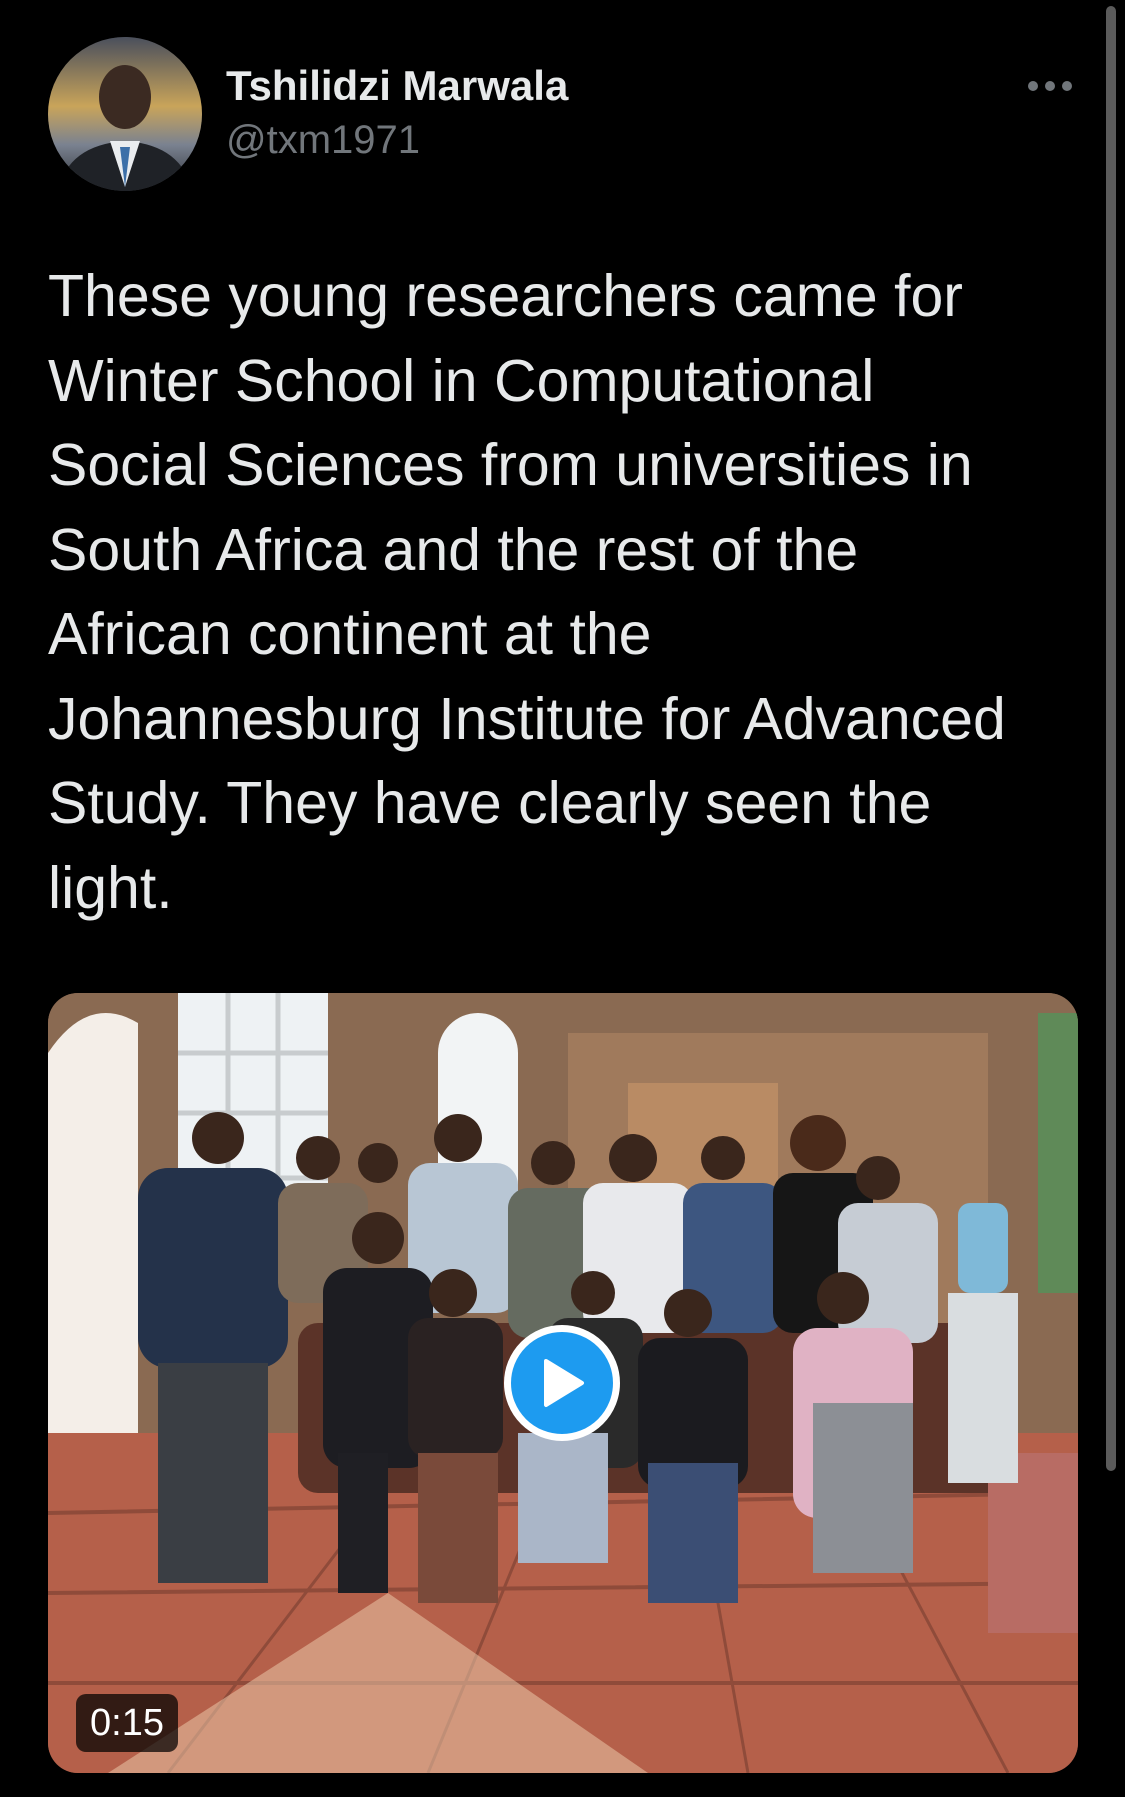 This screenshot has height=1797, width=1125. I want to click on author-avatar, so click(125, 114).